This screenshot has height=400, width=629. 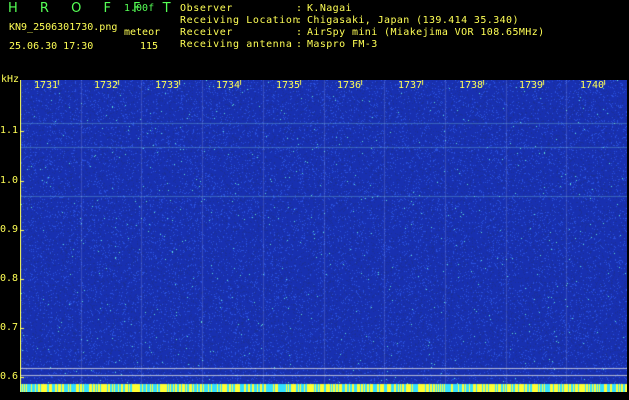 I want to click on x-tick-label: 1731, so click(x=46, y=85).